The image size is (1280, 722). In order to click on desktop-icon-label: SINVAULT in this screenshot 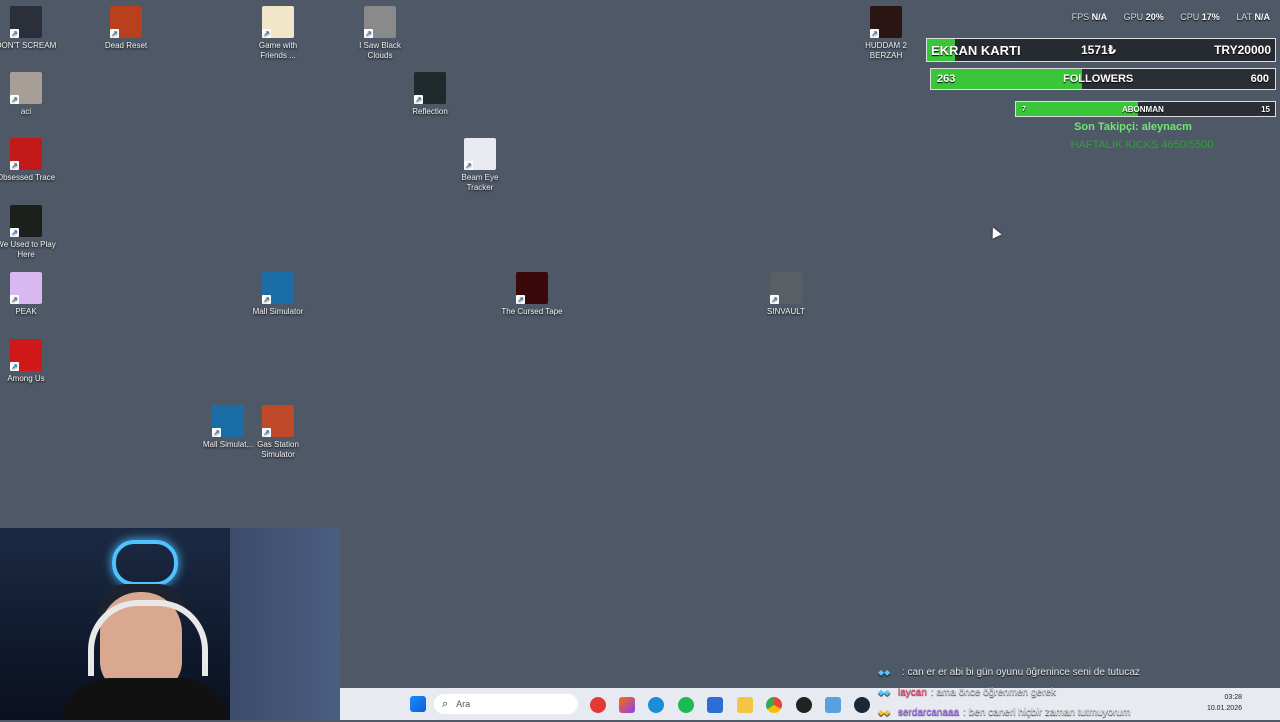, I will do `click(786, 311)`.